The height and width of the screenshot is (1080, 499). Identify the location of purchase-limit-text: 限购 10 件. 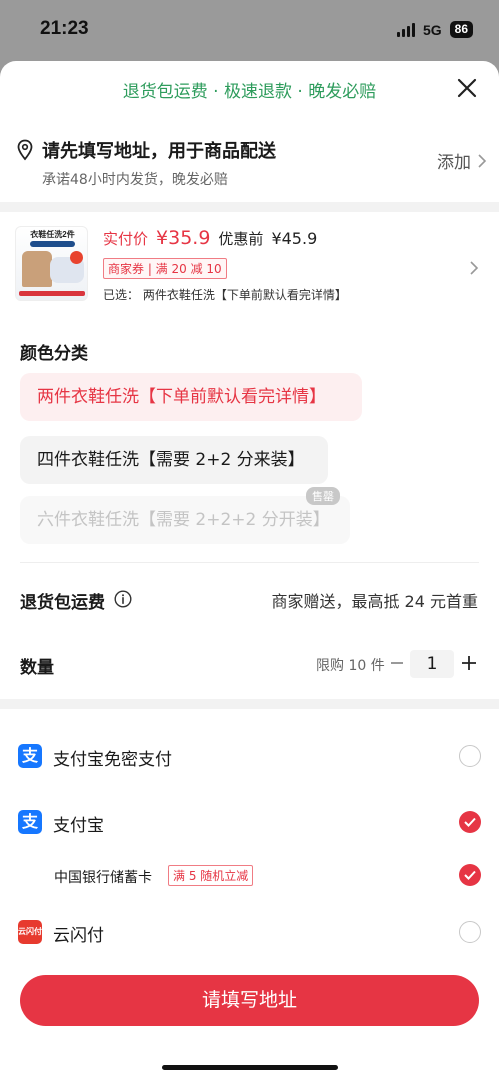
(350, 666).